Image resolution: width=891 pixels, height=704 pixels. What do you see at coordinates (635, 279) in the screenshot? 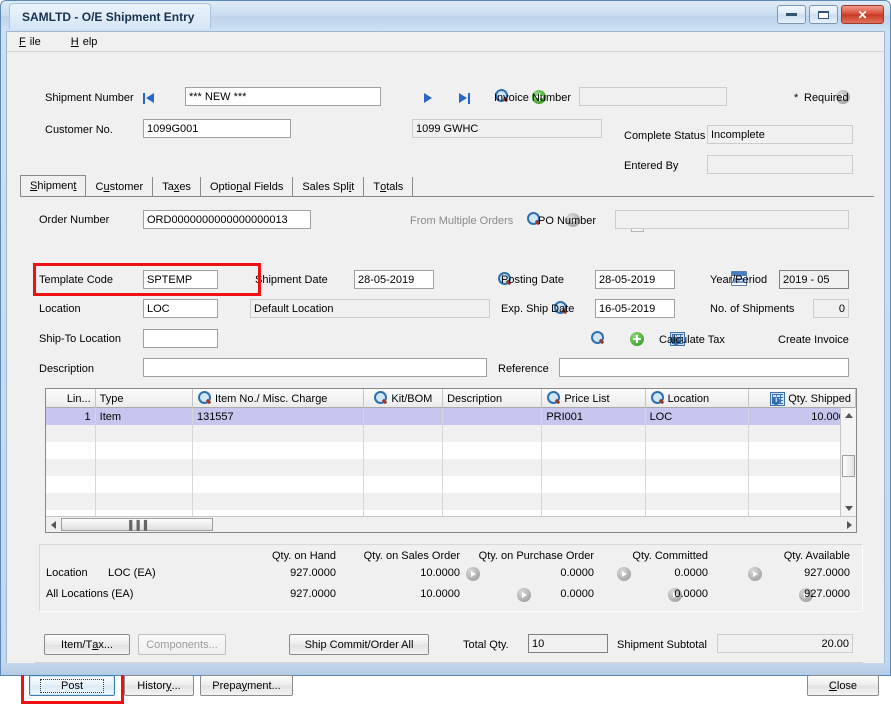
I see `posting-date-input: 28-05-2019` at bounding box center [635, 279].